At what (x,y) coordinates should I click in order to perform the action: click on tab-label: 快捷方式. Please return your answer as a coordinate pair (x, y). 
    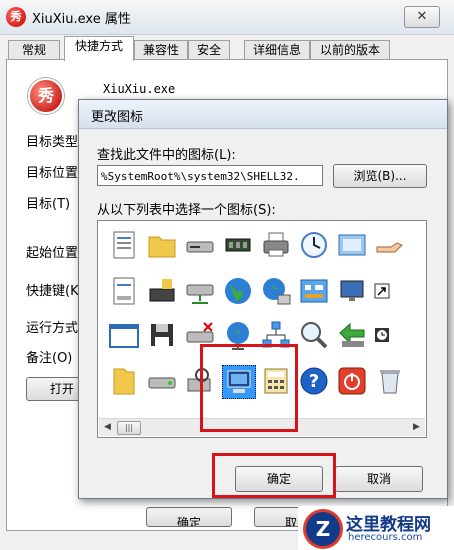
    Looking at the image, I should click on (98, 46).